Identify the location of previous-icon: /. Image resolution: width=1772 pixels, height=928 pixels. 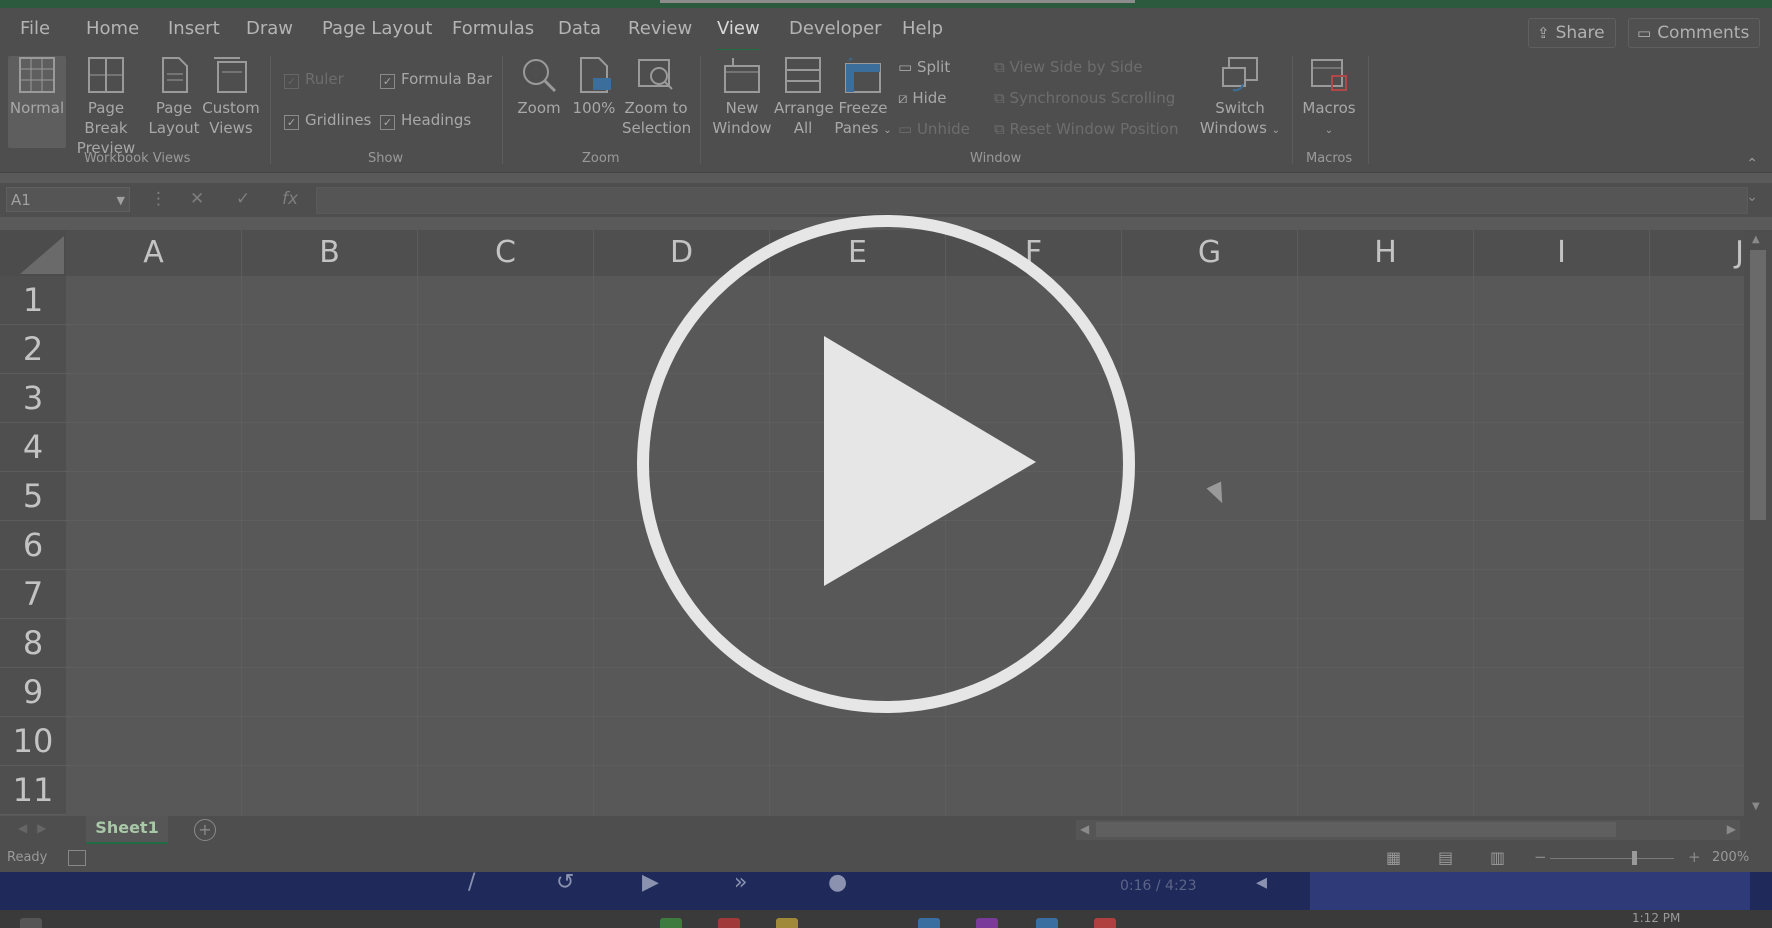
(471, 882).